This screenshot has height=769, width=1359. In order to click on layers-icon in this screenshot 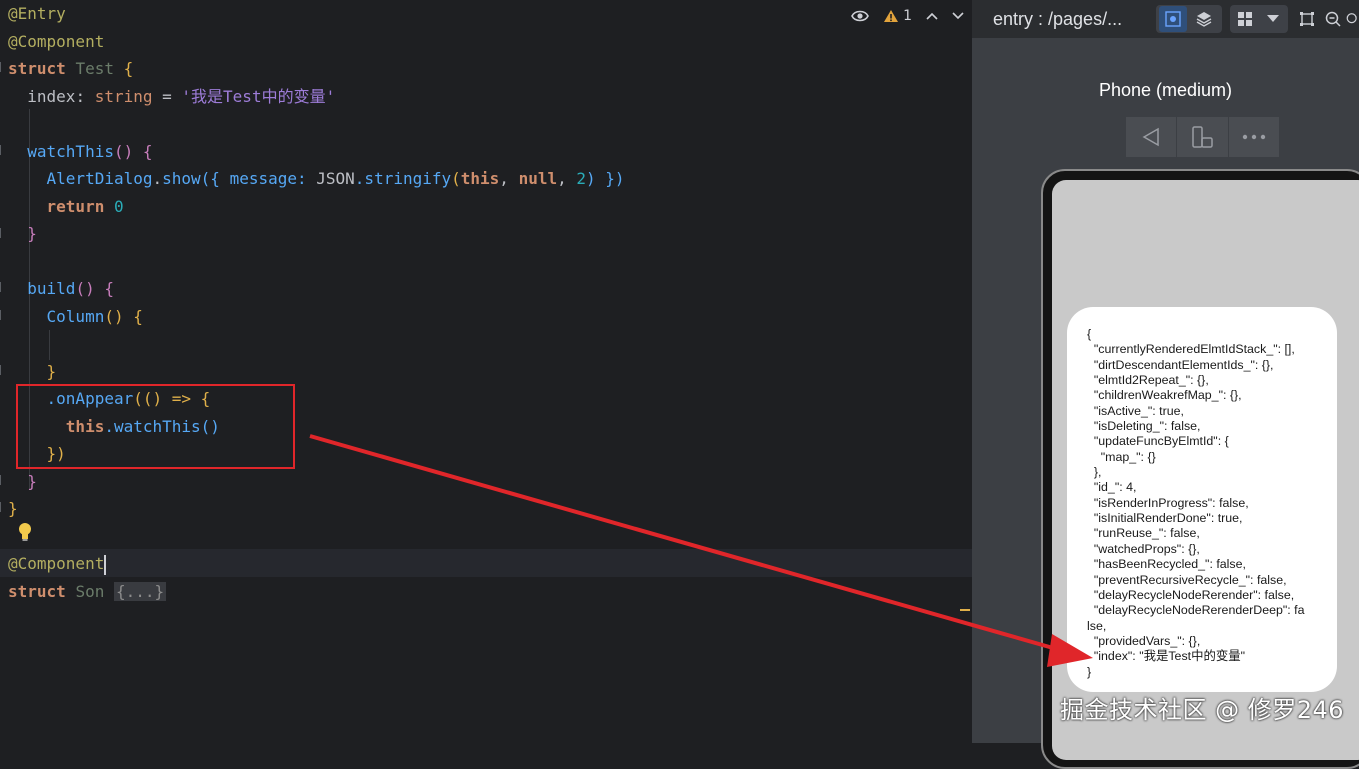, I will do `click(1204, 19)`.